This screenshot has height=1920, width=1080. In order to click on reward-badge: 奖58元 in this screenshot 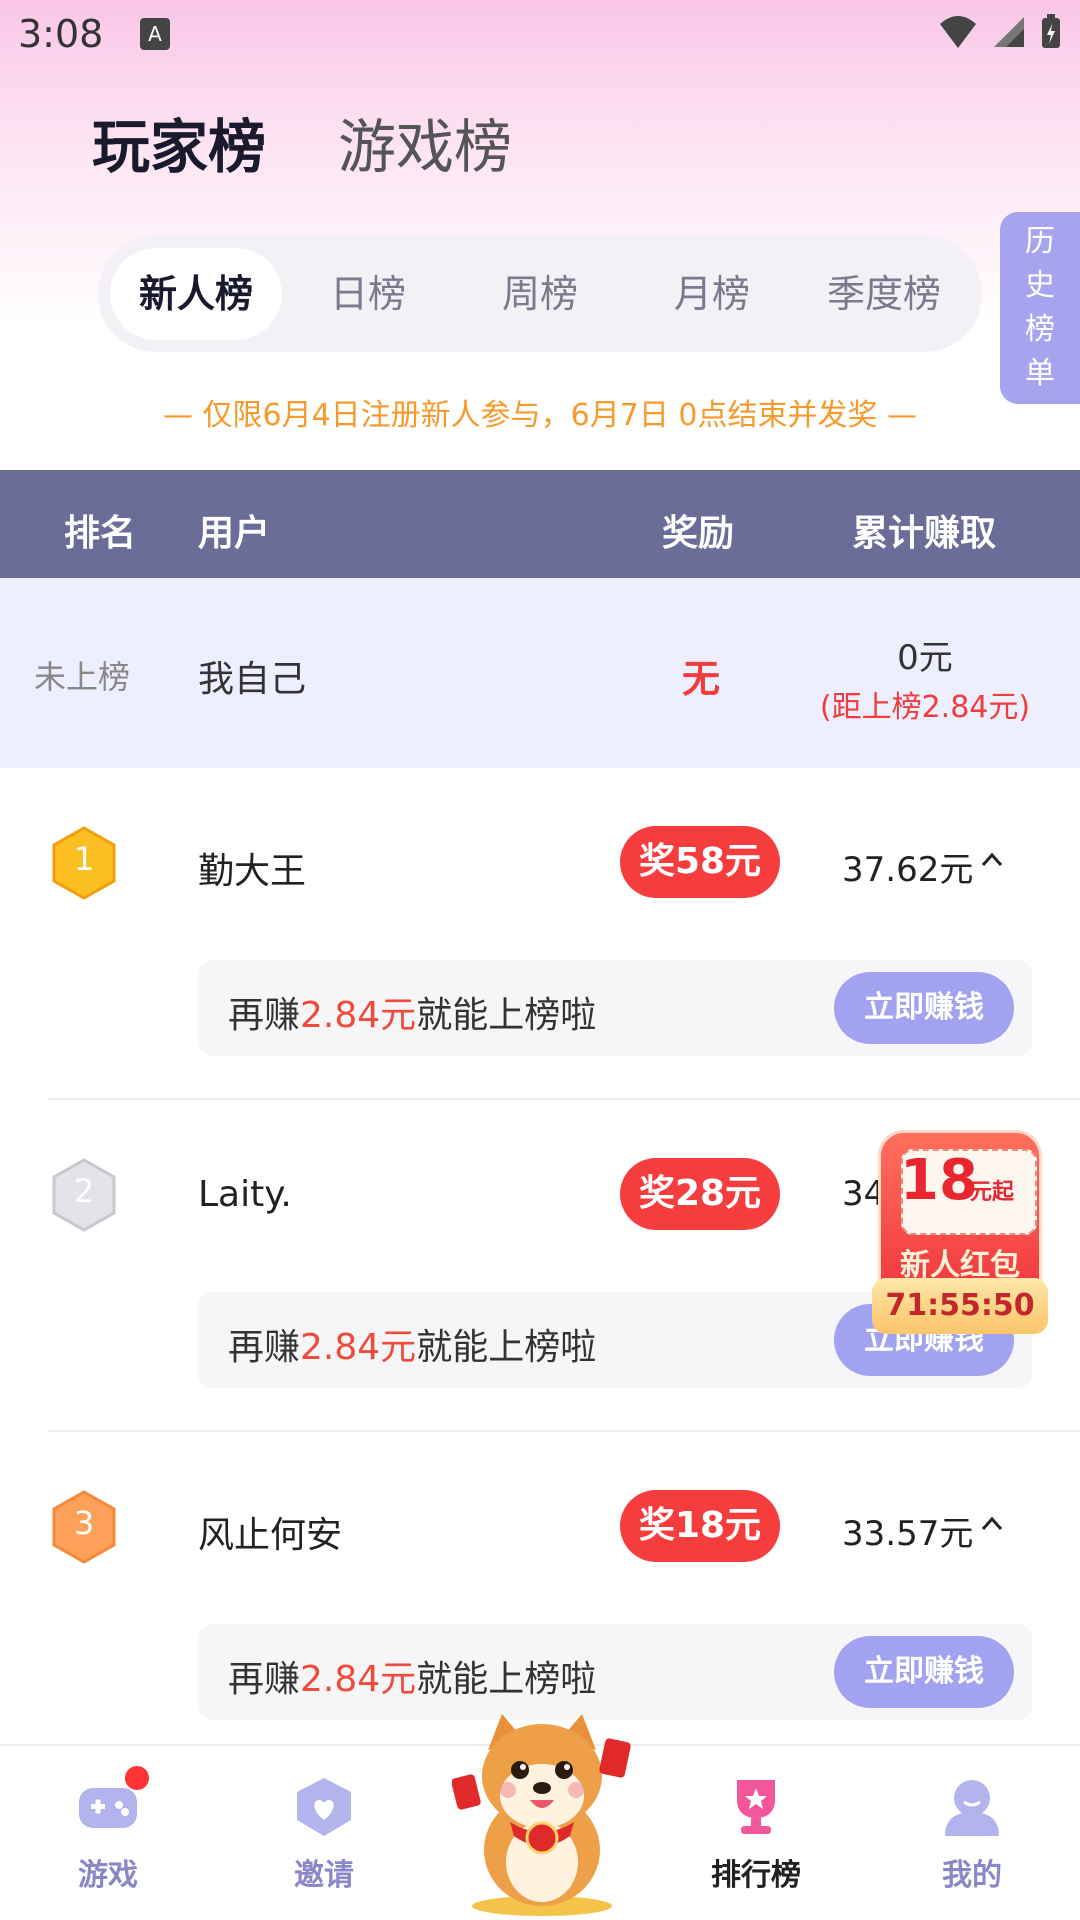, I will do `click(700, 862)`.